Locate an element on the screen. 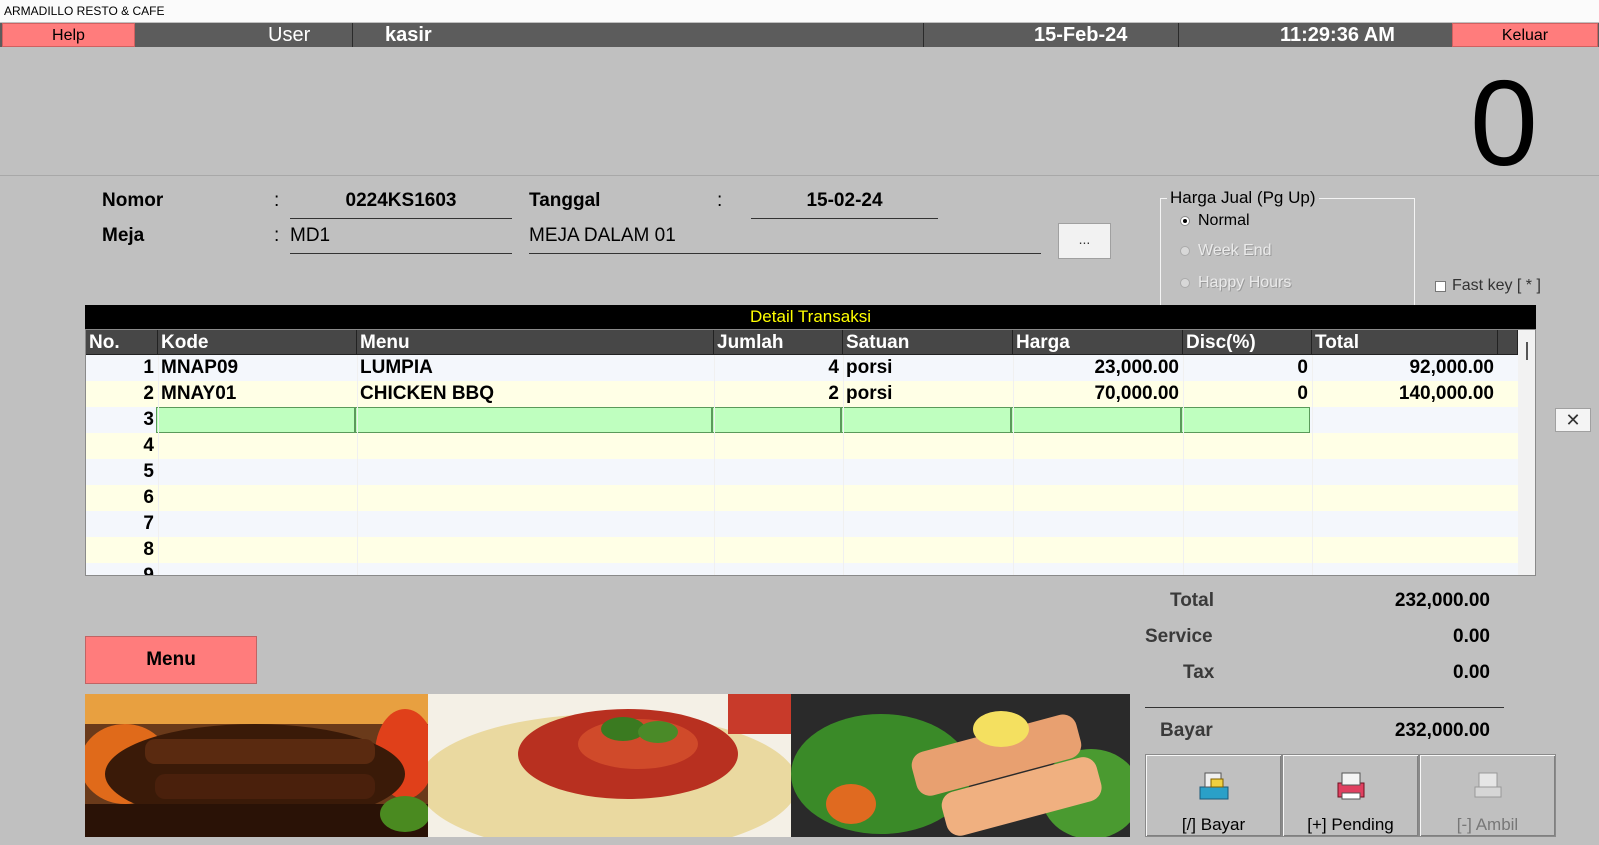 This screenshot has height=845, width=1599. pending-button: [+] Pending is located at coordinates (1350, 795).